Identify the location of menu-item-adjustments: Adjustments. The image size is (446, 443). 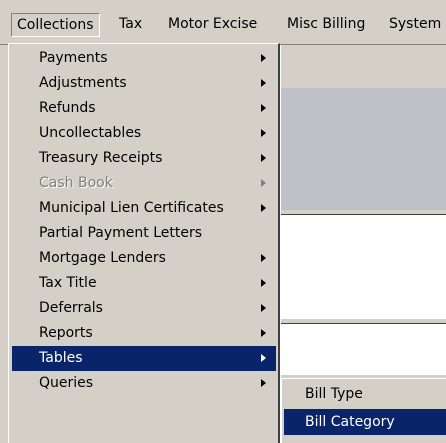
(144, 83).